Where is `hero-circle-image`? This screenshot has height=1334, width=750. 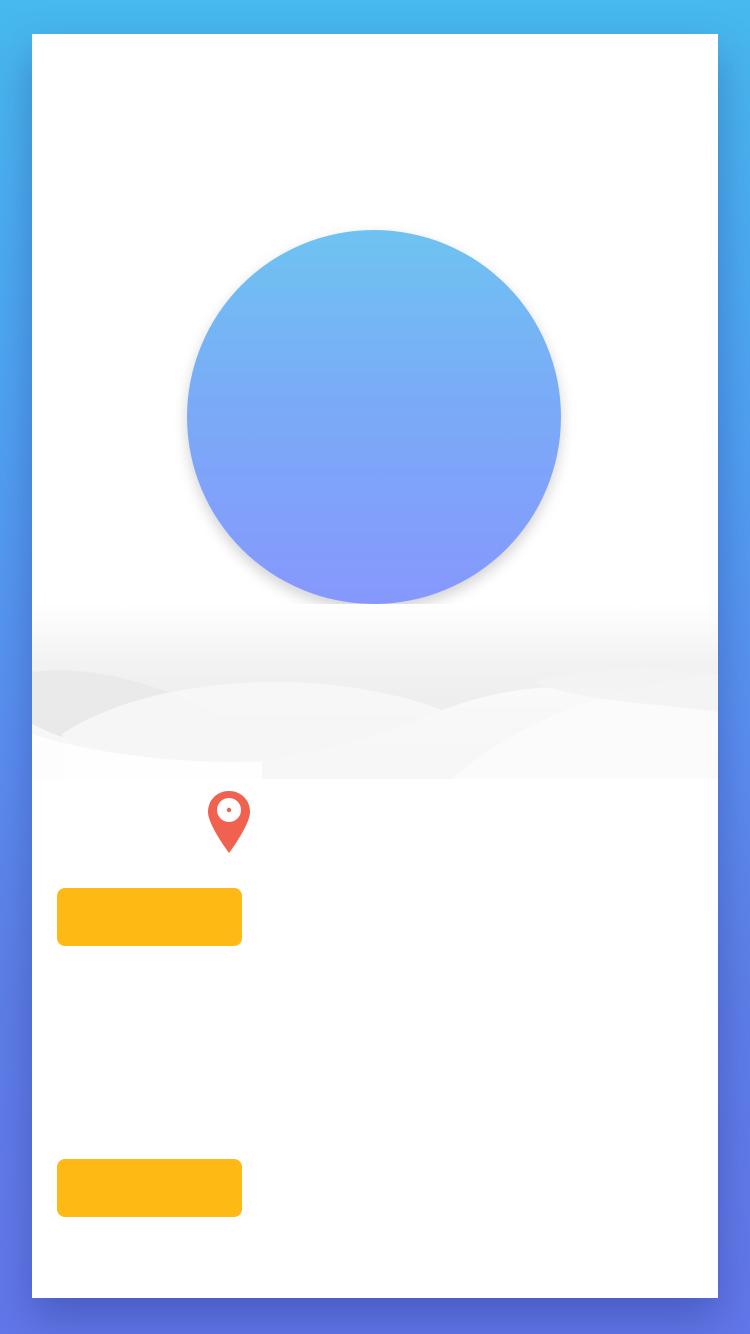 hero-circle-image is located at coordinates (374, 417).